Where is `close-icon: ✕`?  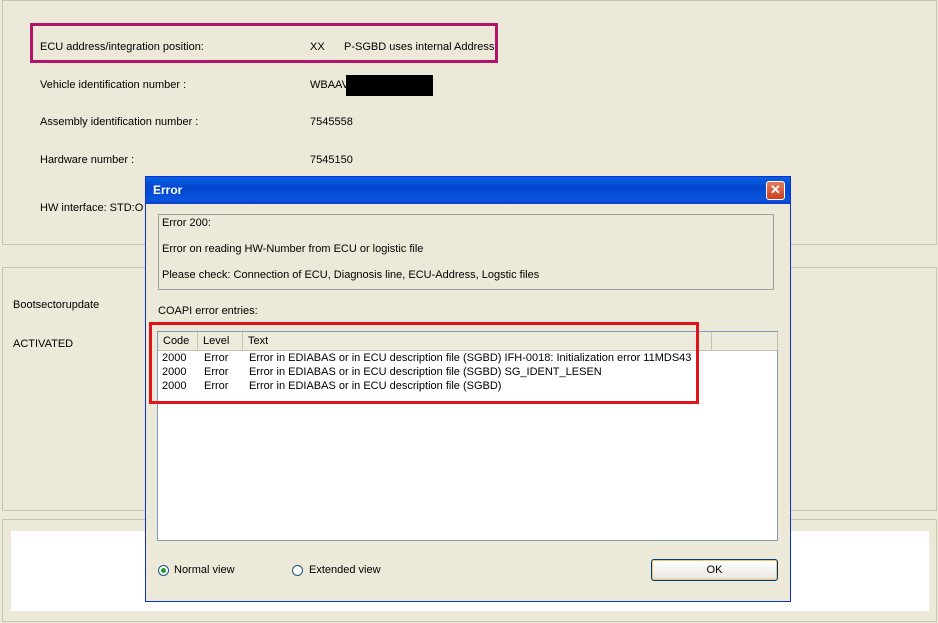
close-icon: ✕ is located at coordinates (775, 190).